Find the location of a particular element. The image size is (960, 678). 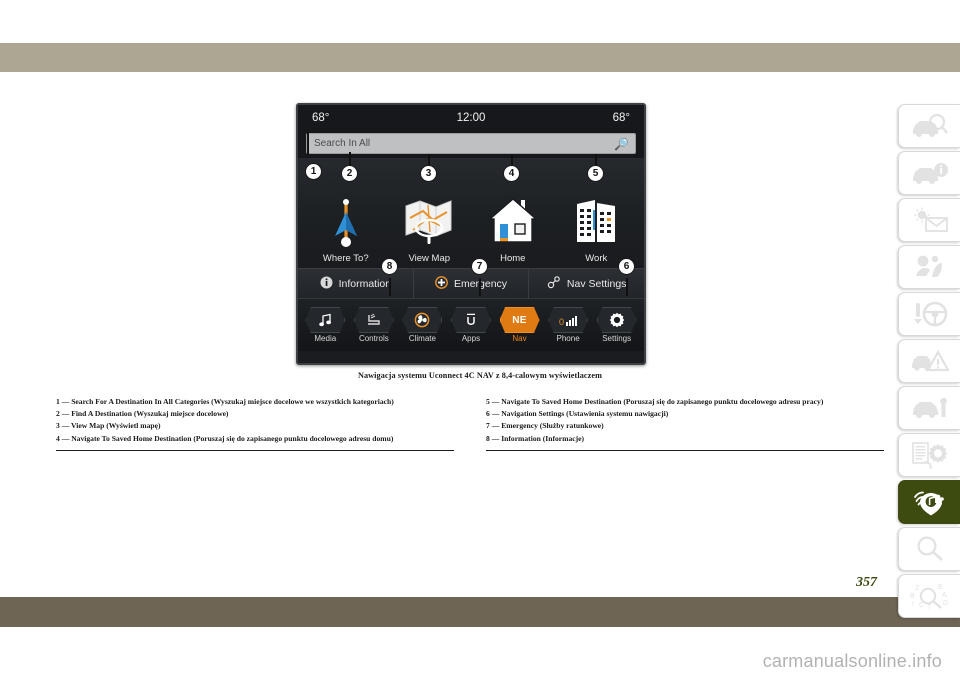

callout-5: 5 is located at coordinates (595, 173).